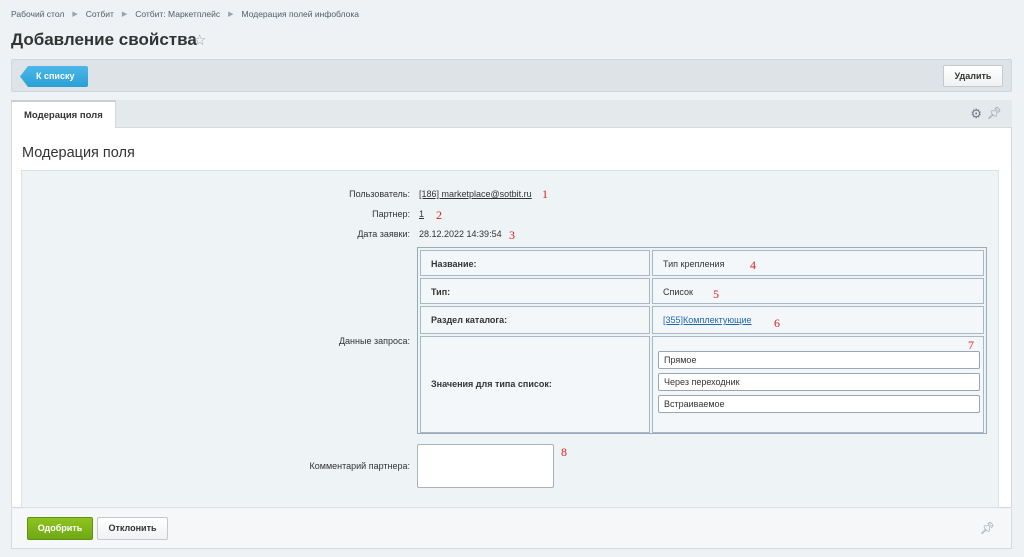 Image resolution: width=1024 pixels, height=557 pixels. Describe the element at coordinates (819, 382) in the screenshot. I see `list-value-input: Через переходник` at that location.